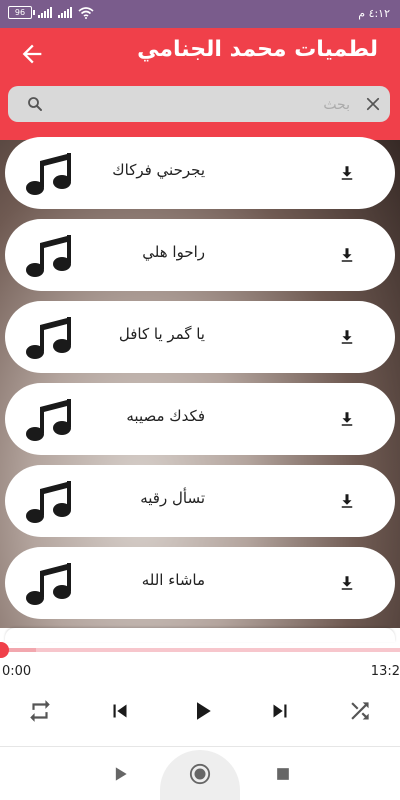 This screenshot has height=800, width=400. What do you see at coordinates (161, 334) in the screenshot?
I see `song-title: يا گمر يا كافل` at bounding box center [161, 334].